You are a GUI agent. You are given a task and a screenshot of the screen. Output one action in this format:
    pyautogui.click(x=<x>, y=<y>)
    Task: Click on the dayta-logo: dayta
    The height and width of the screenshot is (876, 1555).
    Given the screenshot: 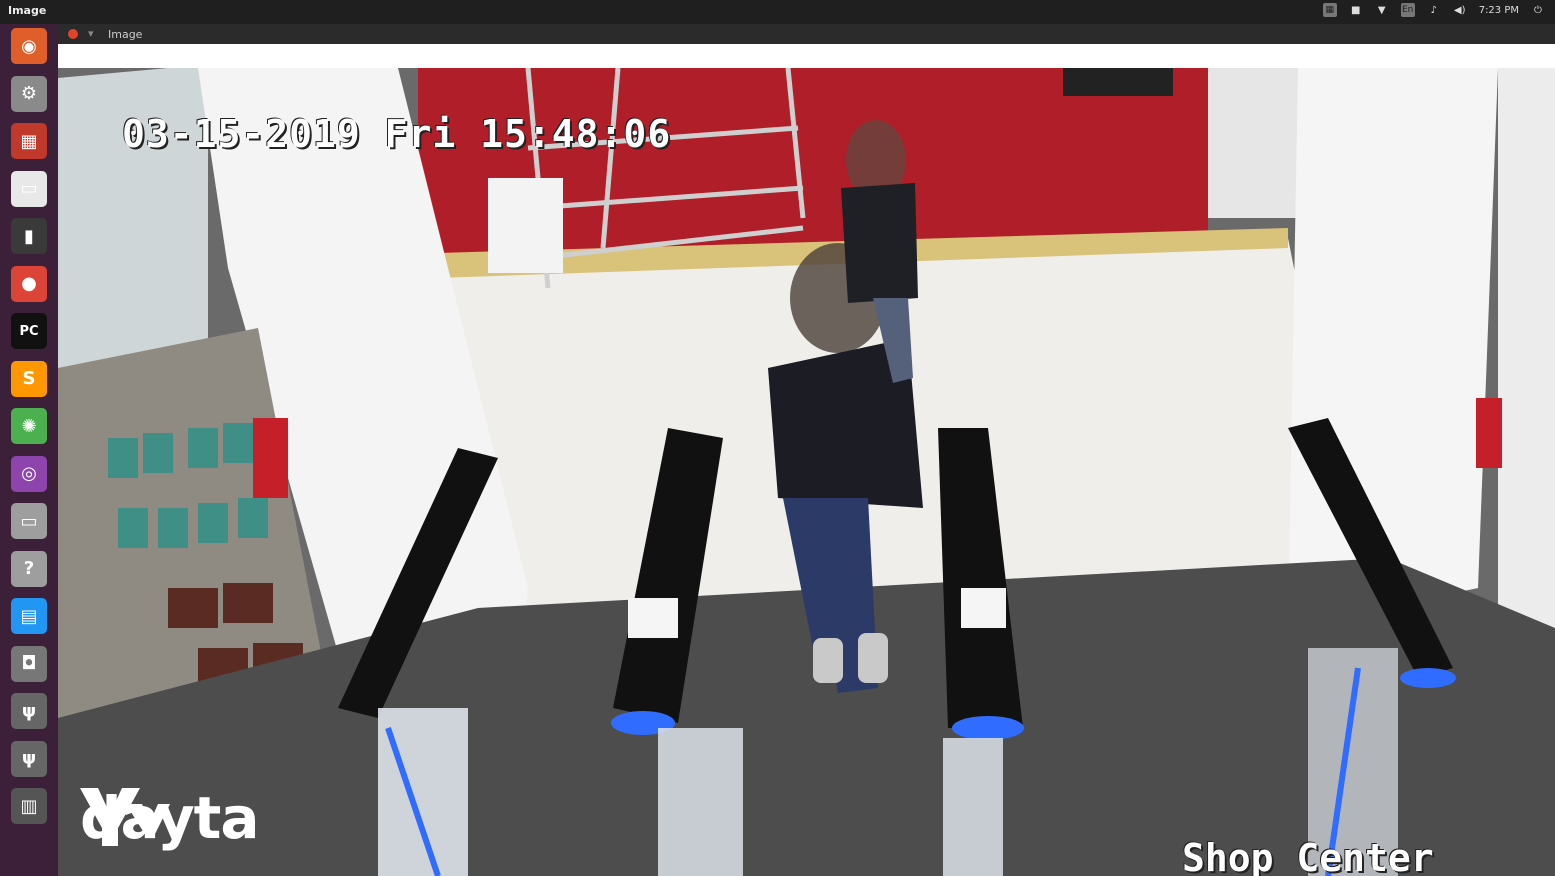 What is the action you would take?
    pyautogui.click(x=170, y=818)
    